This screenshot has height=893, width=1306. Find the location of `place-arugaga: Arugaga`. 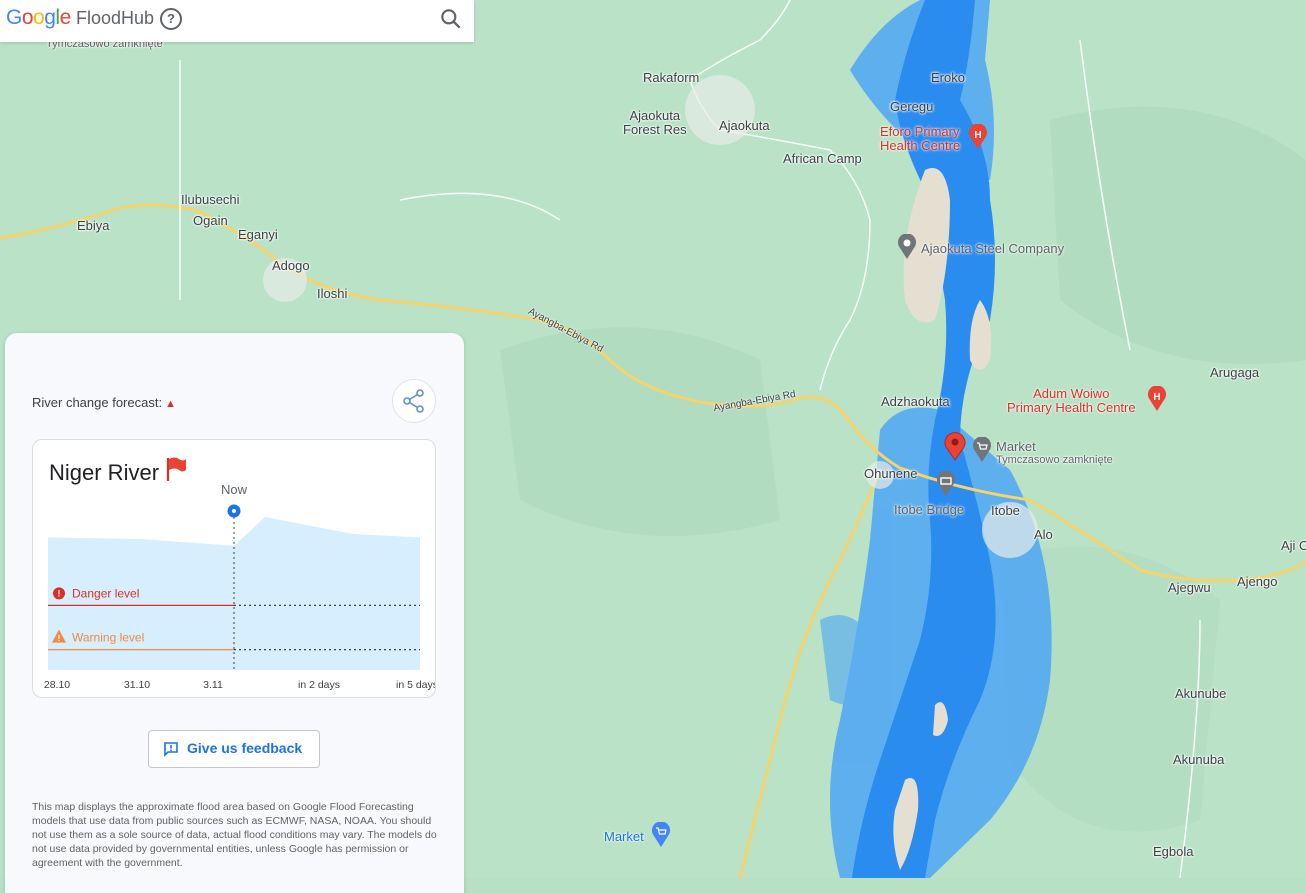

place-arugaga: Arugaga is located at coordinates (1234, 373).